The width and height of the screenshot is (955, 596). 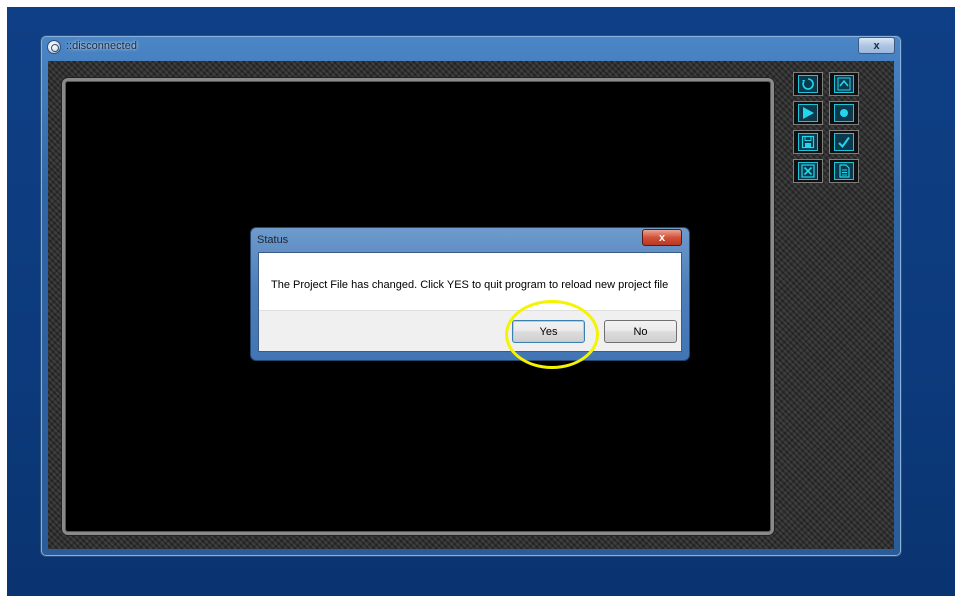 I want to click on floppy-icon, so click(x=808, y=142).